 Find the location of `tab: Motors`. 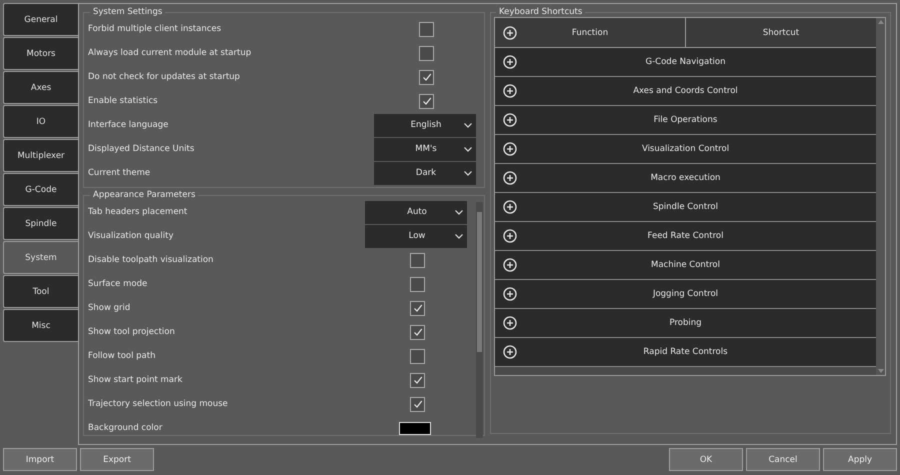

tab: Motors is located at coordinates (40, 53).